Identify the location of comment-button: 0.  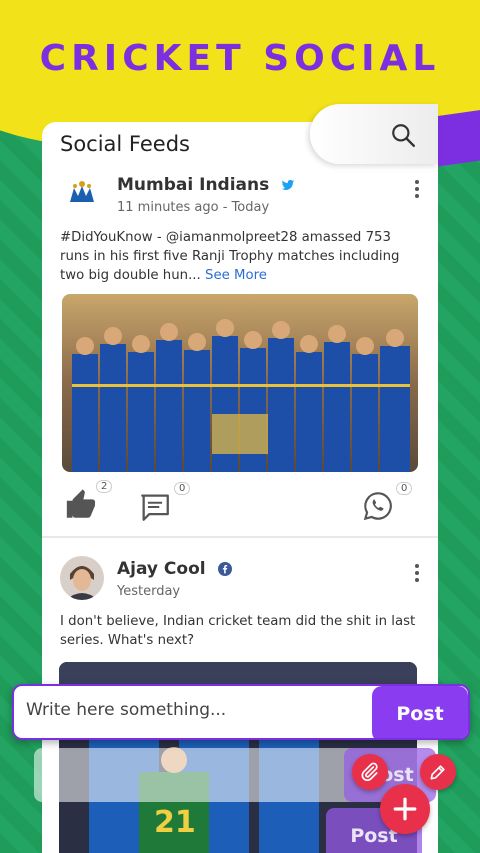
(164, 504).